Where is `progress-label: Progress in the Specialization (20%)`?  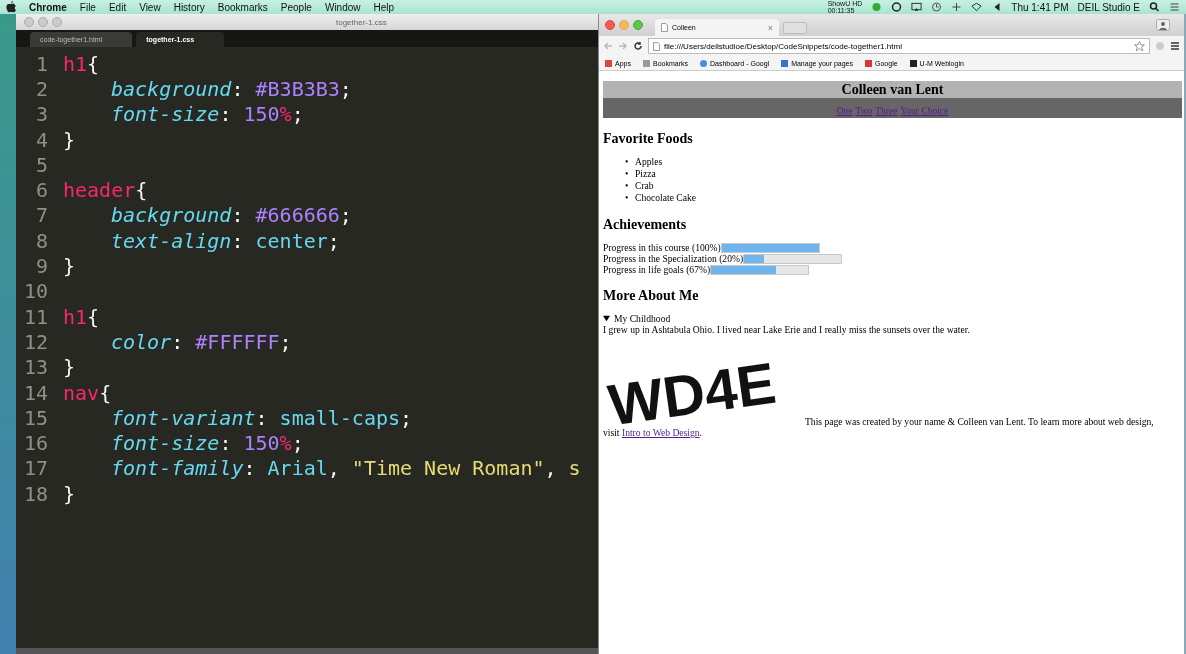
progress-label: Progress in the Specialization (20%) is located at coordinates (673, 258).